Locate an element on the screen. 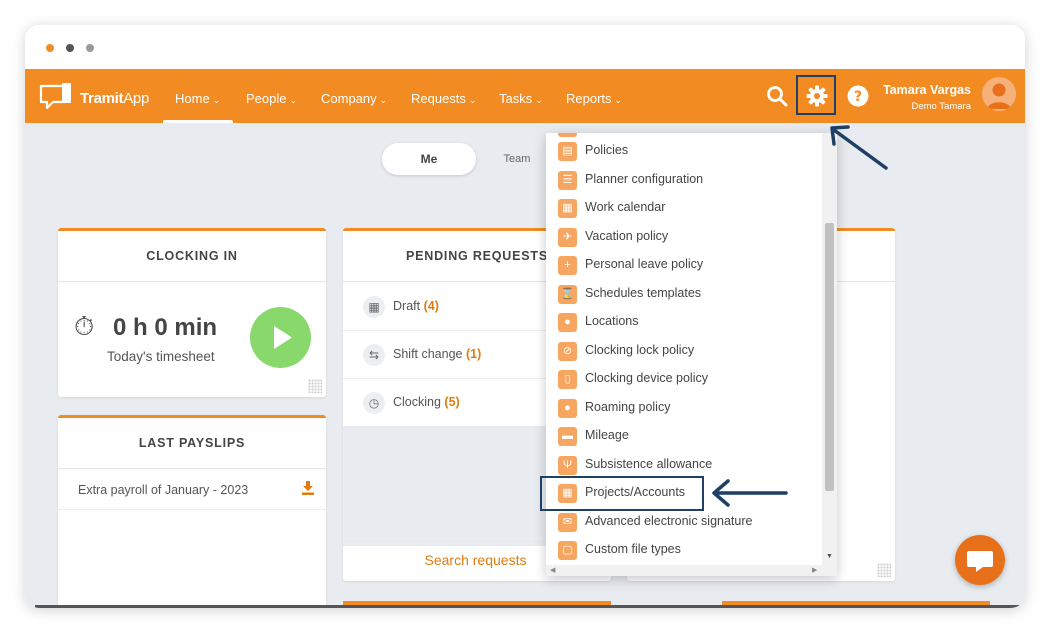 The width and height of the screenshot is (1061, 633). calendar-plus-icon: + is located at coordinates (567, 265).